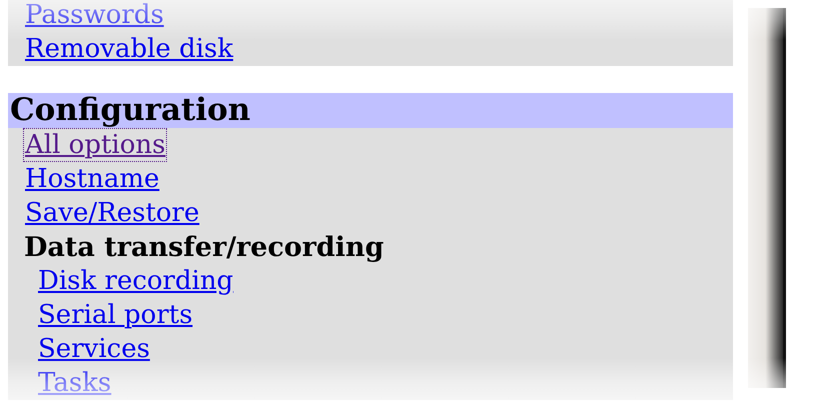 This screenshot has width=817, height=408. Describe the element at coordinates (129, 49) in the screenshot. I see `nav-link: Removable disk` at that location.